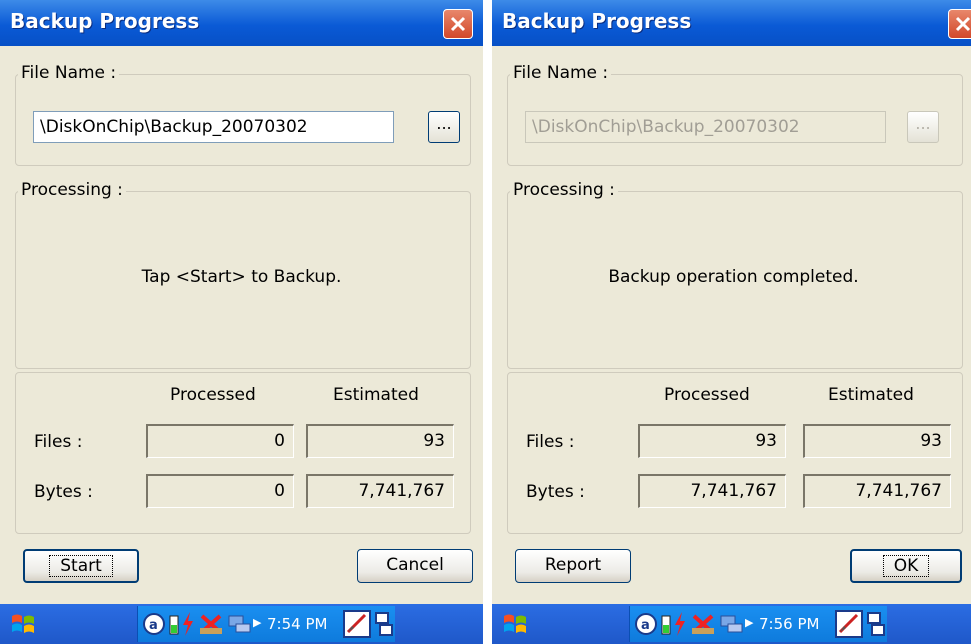 The width and height of the screenshot is (971, 644). I want to click on report-button-label: Report, so click(573, 565).